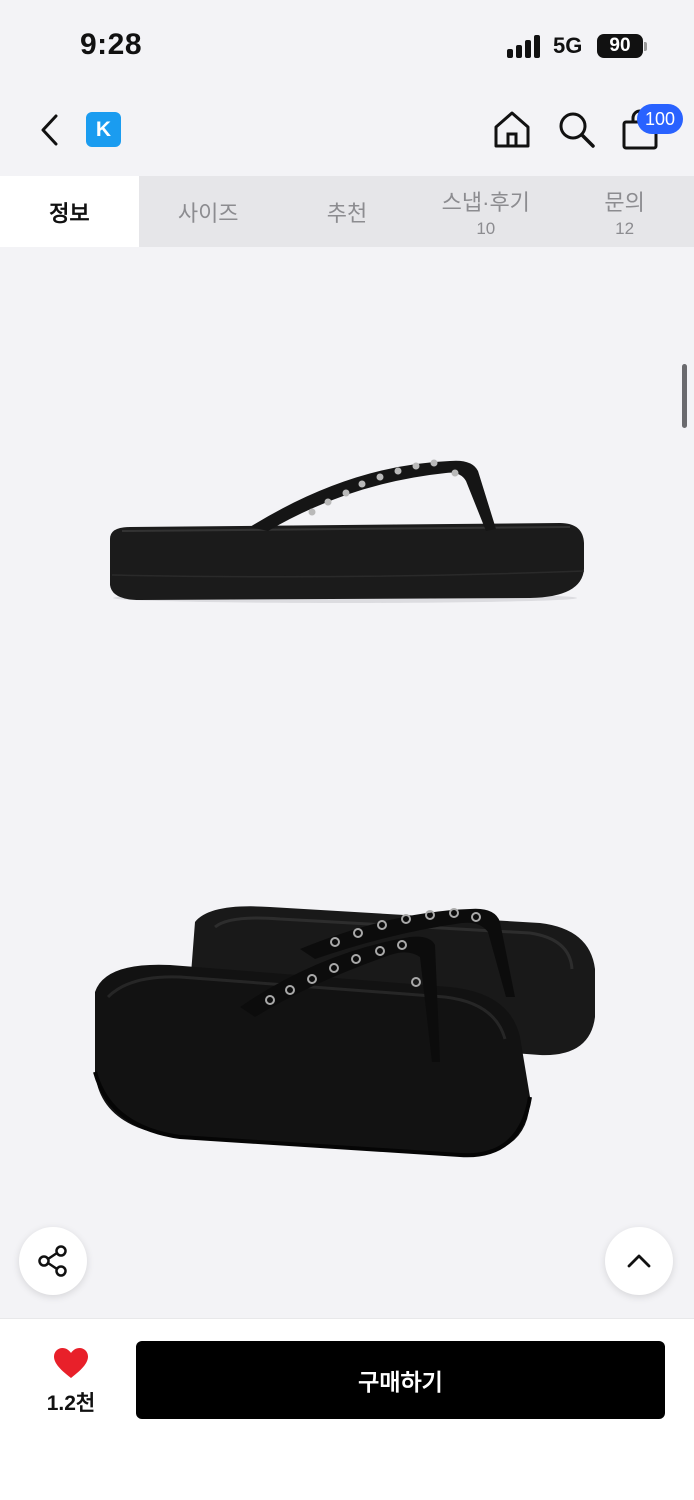 Image resolution: width=694 pixels, height=1500 pixels. What do you see at coordinates (71, 1363) in the screenshot?
I see `heart-icon` at bounding box center [71, 1363].